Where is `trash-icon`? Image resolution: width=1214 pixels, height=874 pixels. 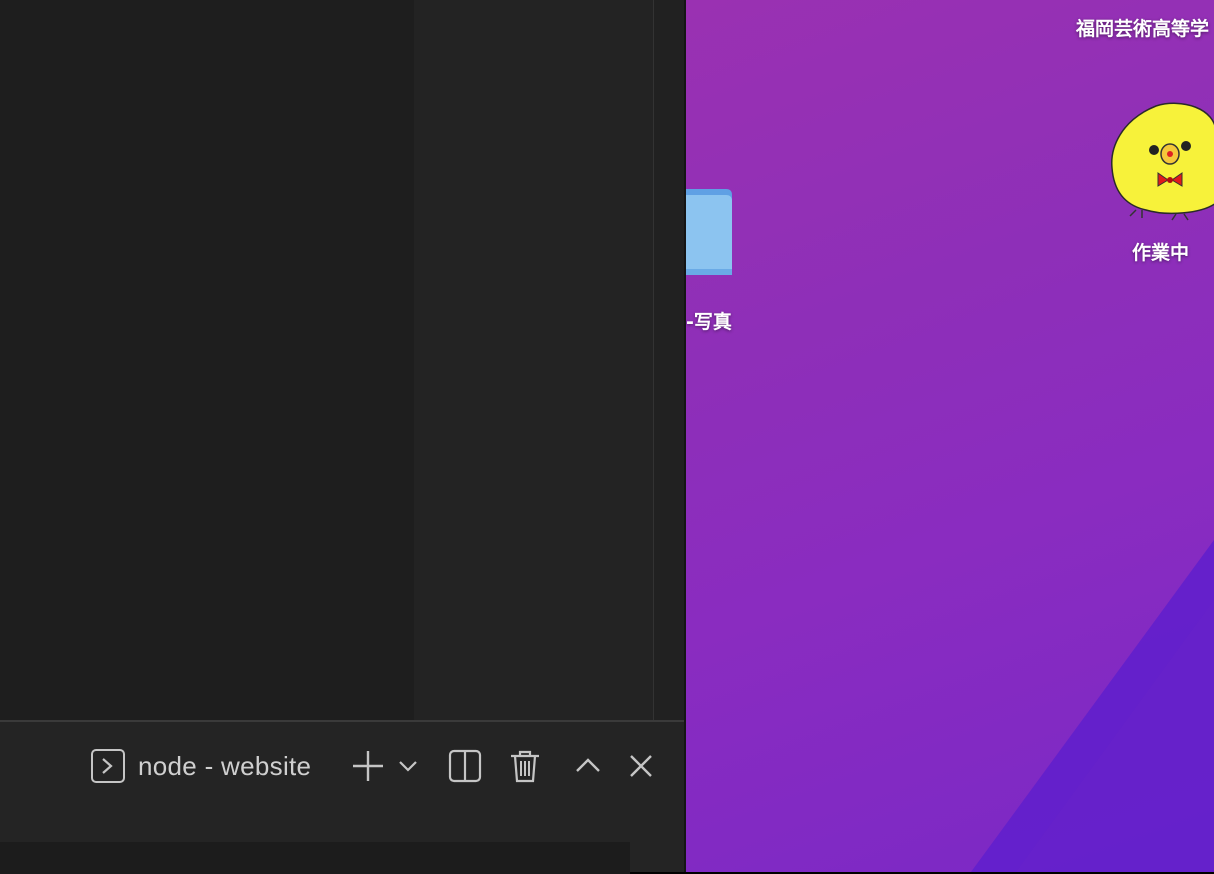
trash-icon is located at coordinates (525, 766).